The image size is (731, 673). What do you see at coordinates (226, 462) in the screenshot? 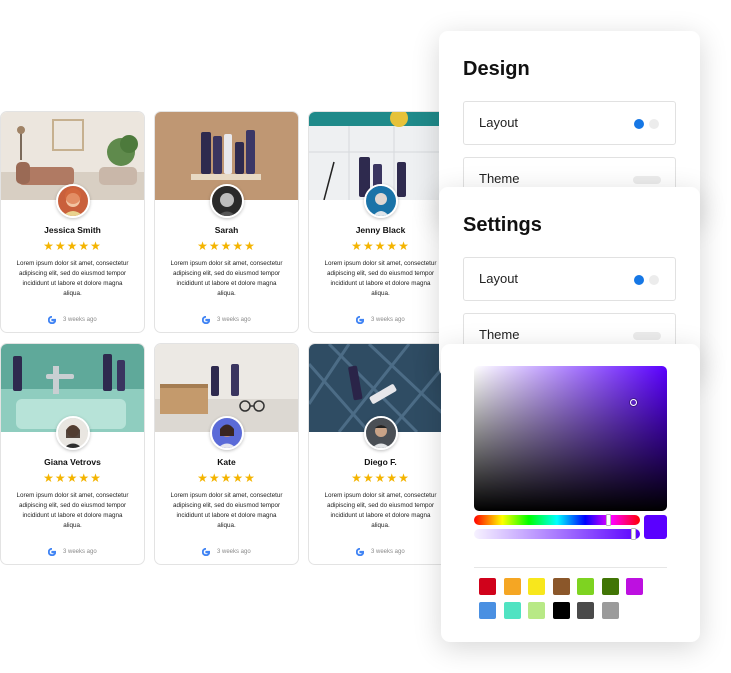
I see `reviewer-name: Kate` at bounding box center [226, 462].